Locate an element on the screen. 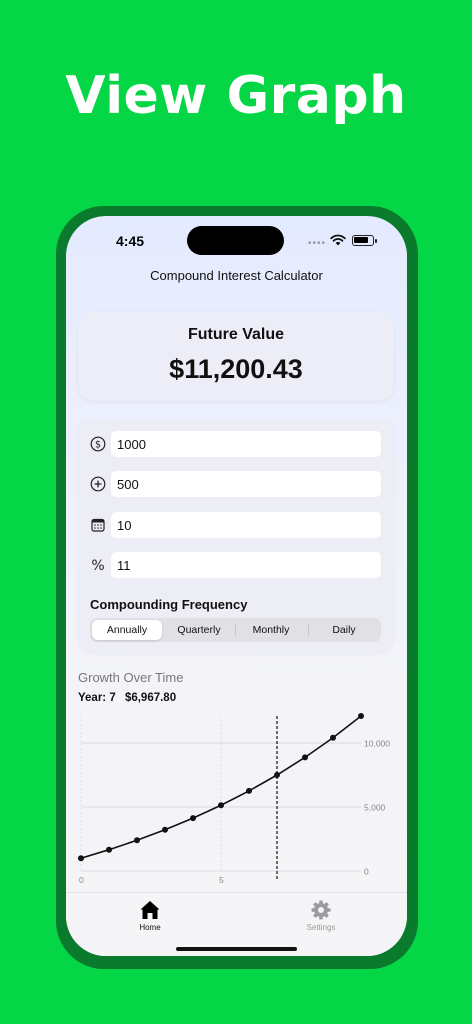 The height and width of the screenshot is (1024, 472). rate-row: % is located at coordinates (236, 565).